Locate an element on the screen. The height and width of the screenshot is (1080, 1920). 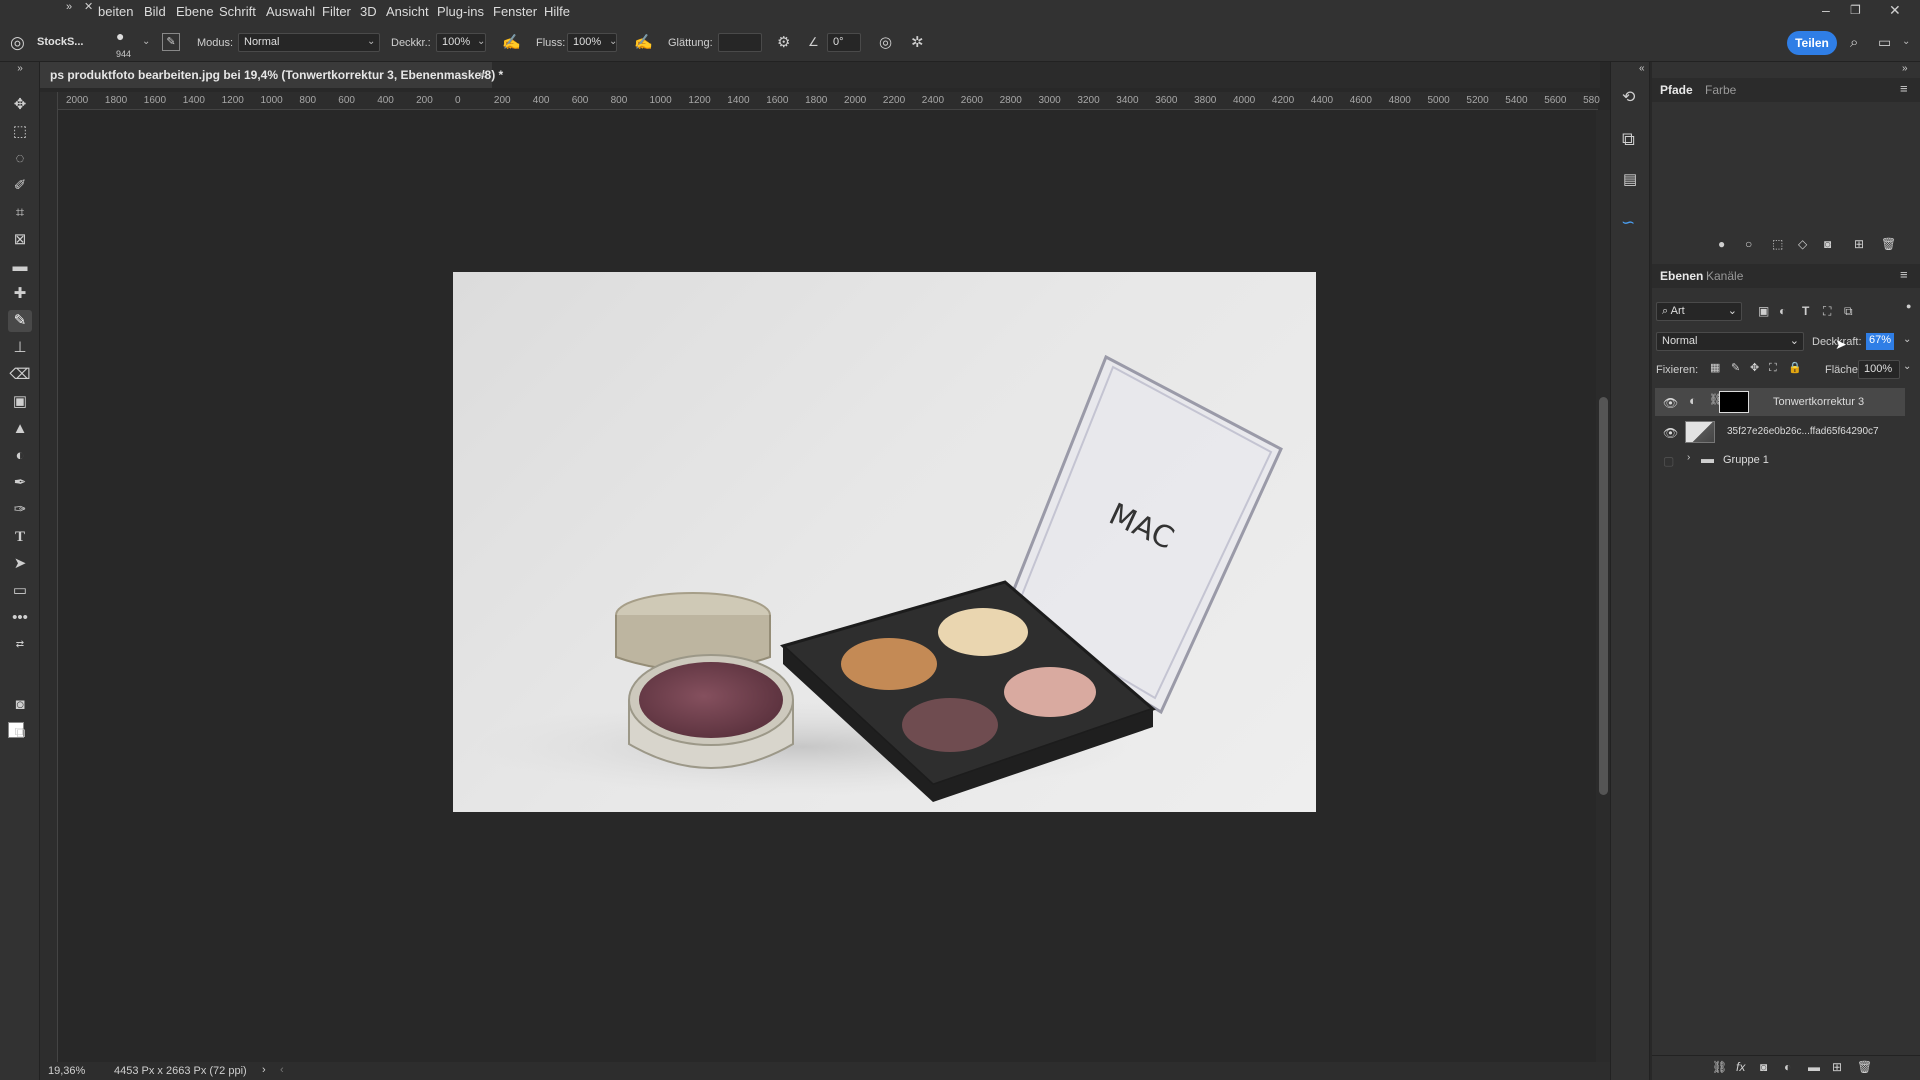
angle-field: 0° is located at coordinates (844, 42).